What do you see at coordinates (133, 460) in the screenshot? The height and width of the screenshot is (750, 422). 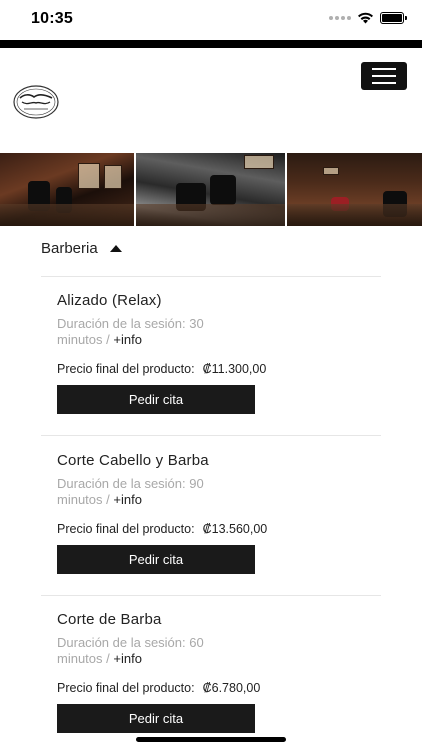 I see `service-name: Corte Cabello y Barba` at bounding box center [133, 460].